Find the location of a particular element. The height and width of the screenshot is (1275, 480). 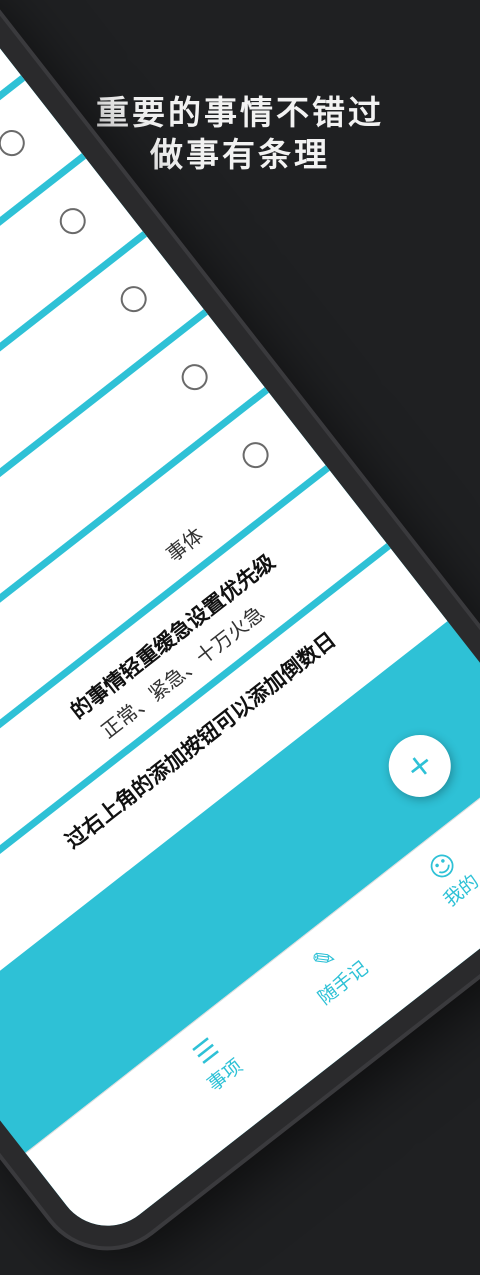

tab-events: ☰ 事项 is located at coordinates (215, 1062).